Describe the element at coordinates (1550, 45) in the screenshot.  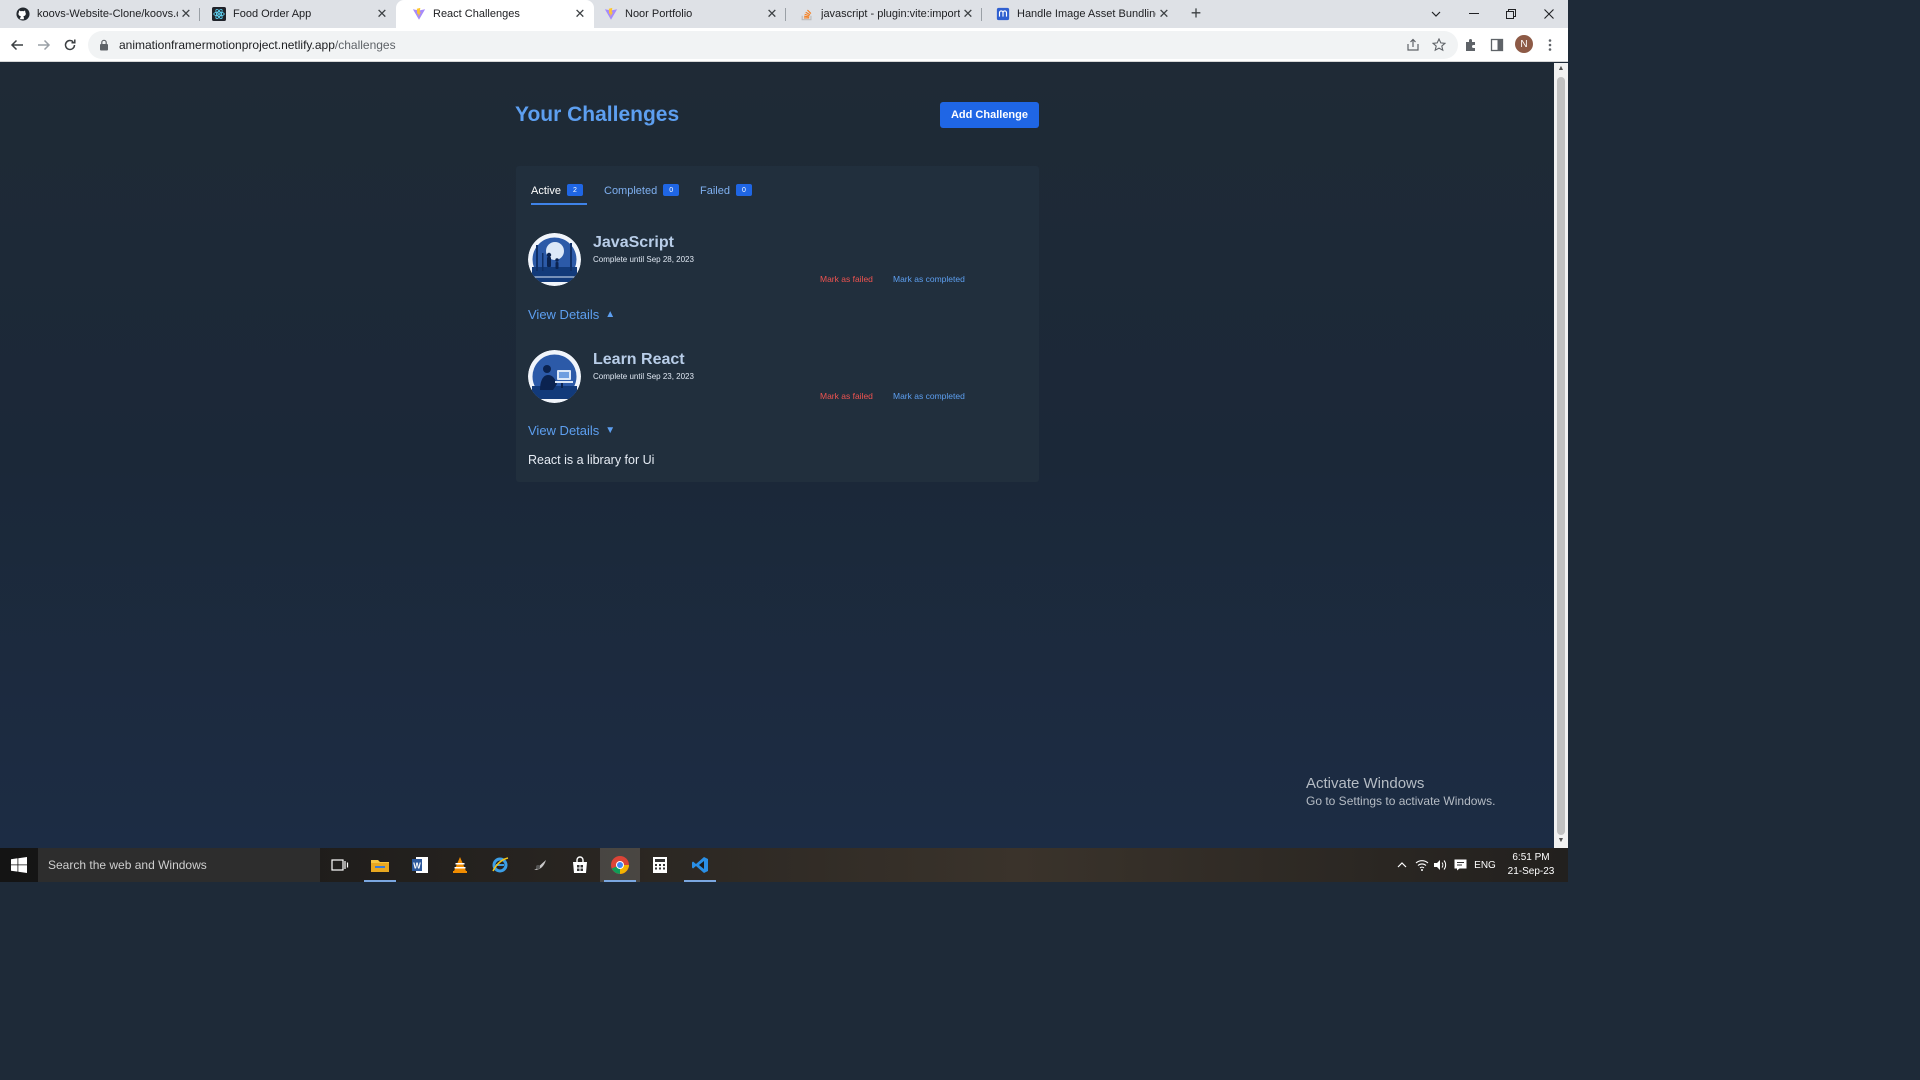
I see `chrome-menu-icon` at that location.